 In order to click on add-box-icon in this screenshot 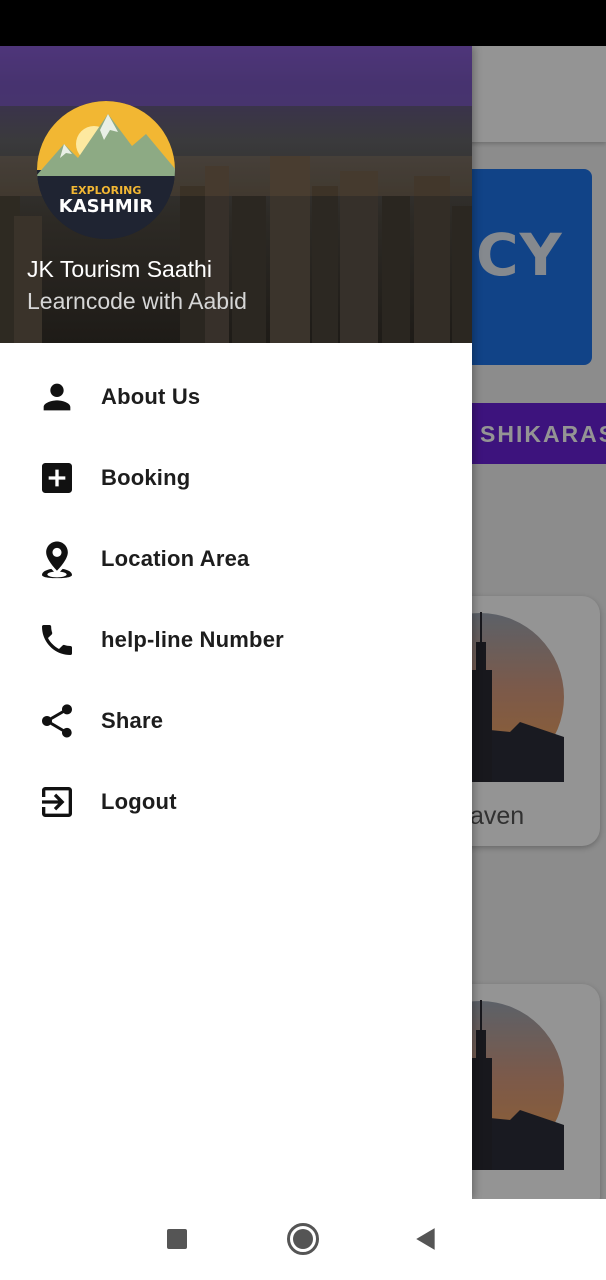, I will do `click(57, 478)`.